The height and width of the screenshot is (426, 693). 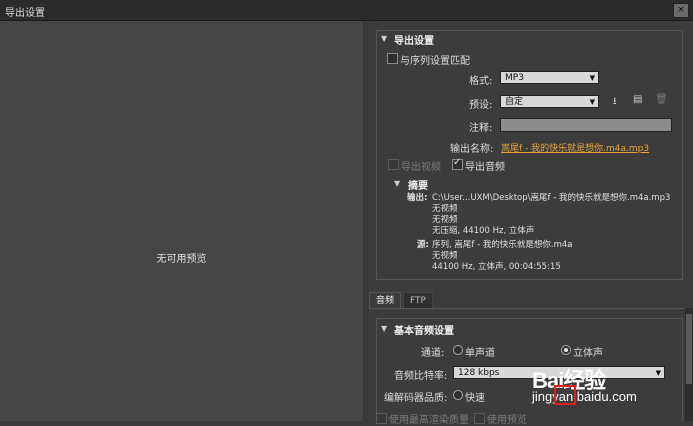 What do you see at coordinates (472, 149) in the screenshot?
I see `output-name-label: 输出名称:` at bounding box center [472, 149].